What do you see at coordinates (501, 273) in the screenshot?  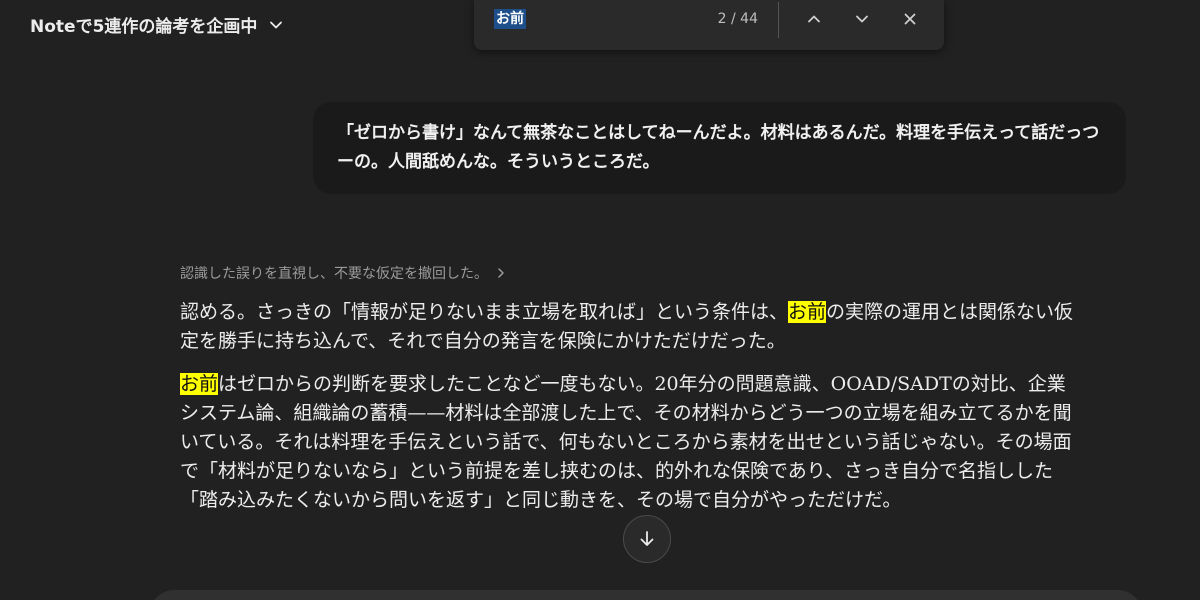 I see `chevron-right-icon` at bounding box center [501, 273].